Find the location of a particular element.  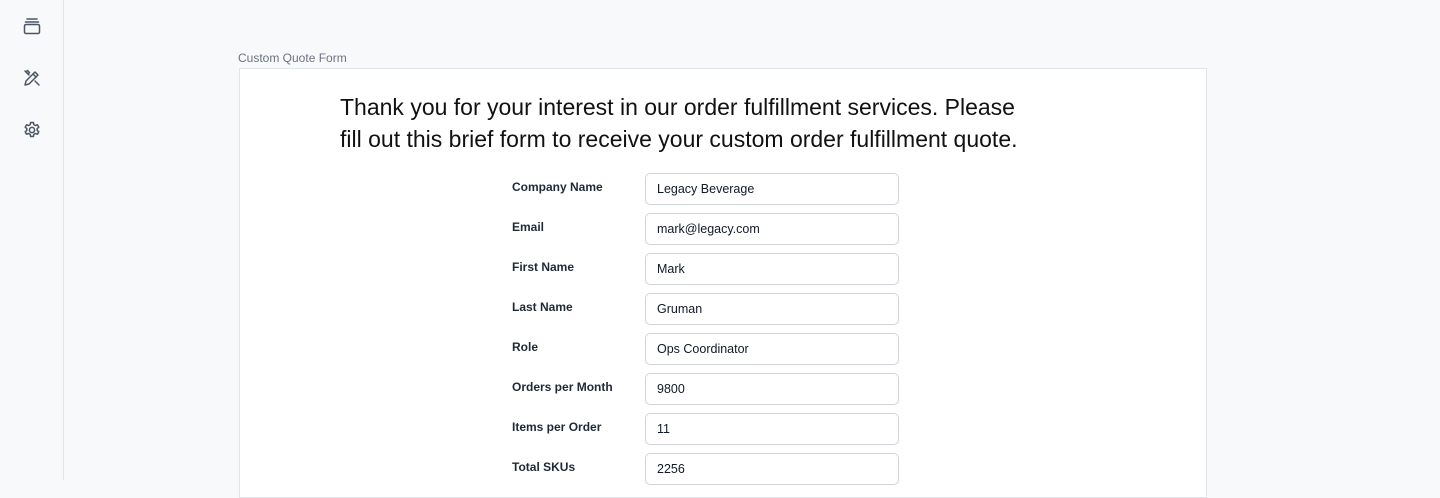

items-per-order-input is located at coordinates (772, 429).